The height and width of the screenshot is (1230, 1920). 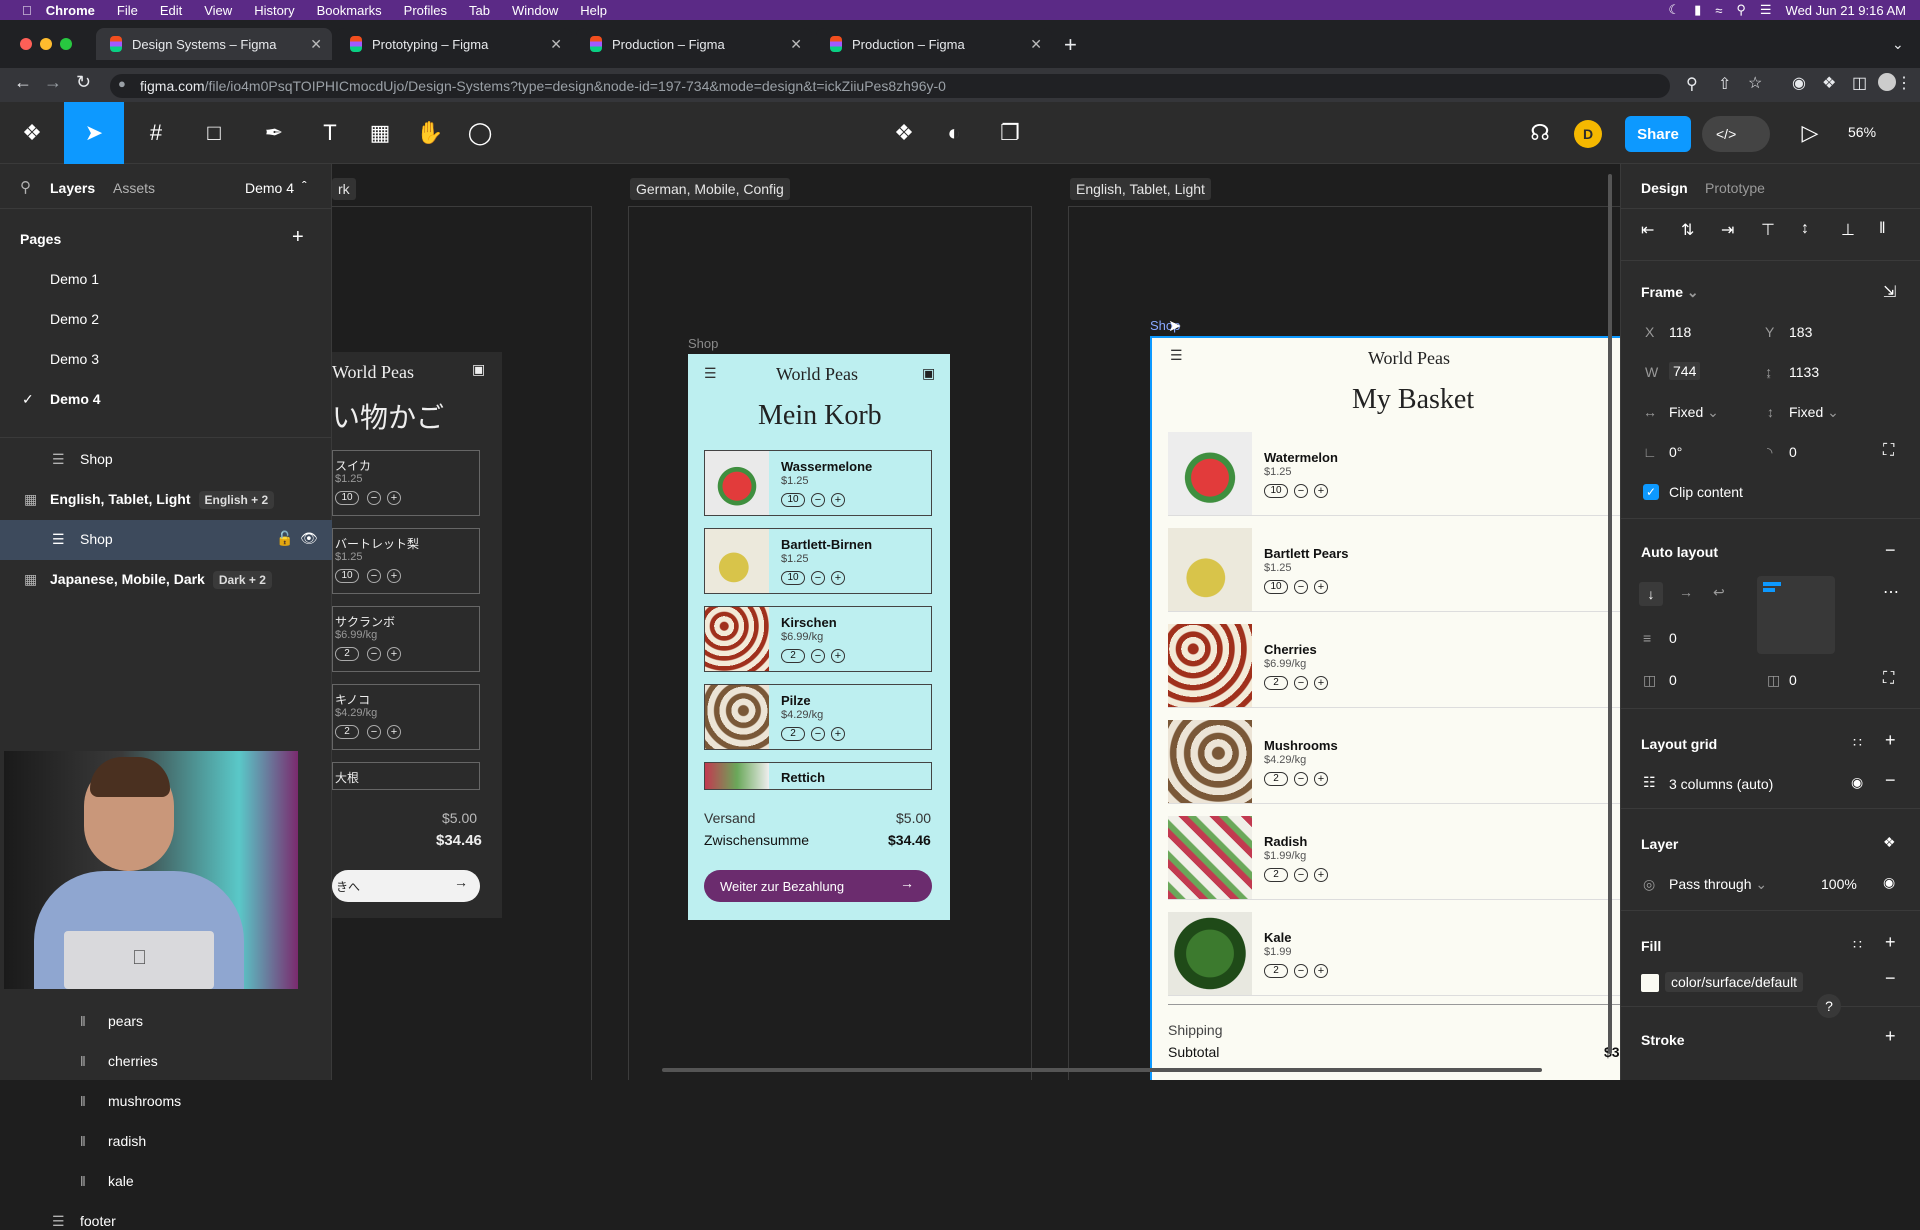 I want to click on wifi-icon: ≈, so click(x=1718, y=10).